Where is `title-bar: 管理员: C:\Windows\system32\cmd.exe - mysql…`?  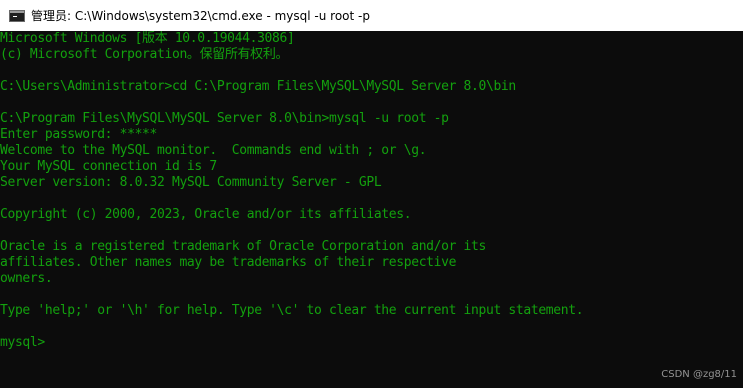
title-bar: 管理员: C:\Windows\system32\cmd.exe - mysql… is located at coordinates (371, 16).